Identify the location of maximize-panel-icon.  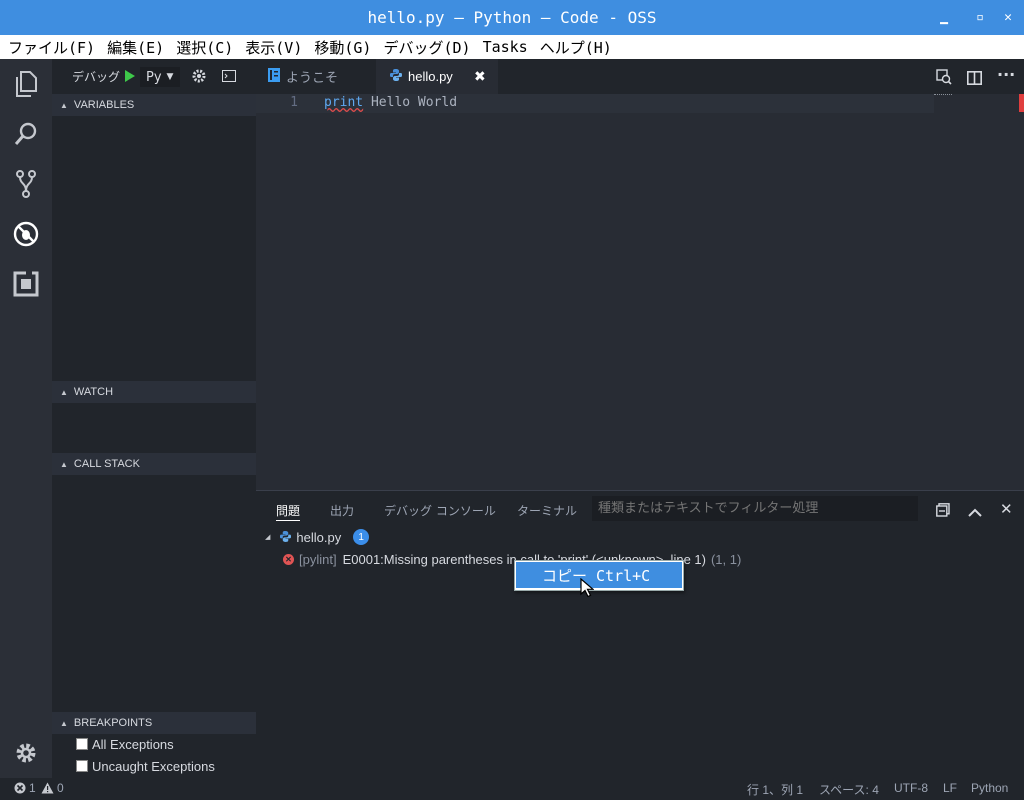
(975, 512).